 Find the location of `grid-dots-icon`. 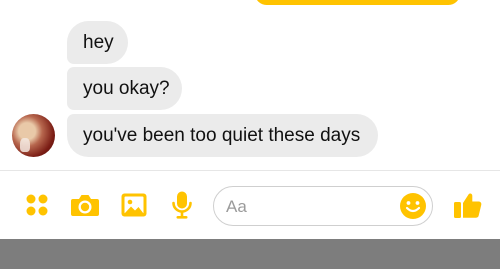

grid-dots-icon is located at coordinates (37, 205).